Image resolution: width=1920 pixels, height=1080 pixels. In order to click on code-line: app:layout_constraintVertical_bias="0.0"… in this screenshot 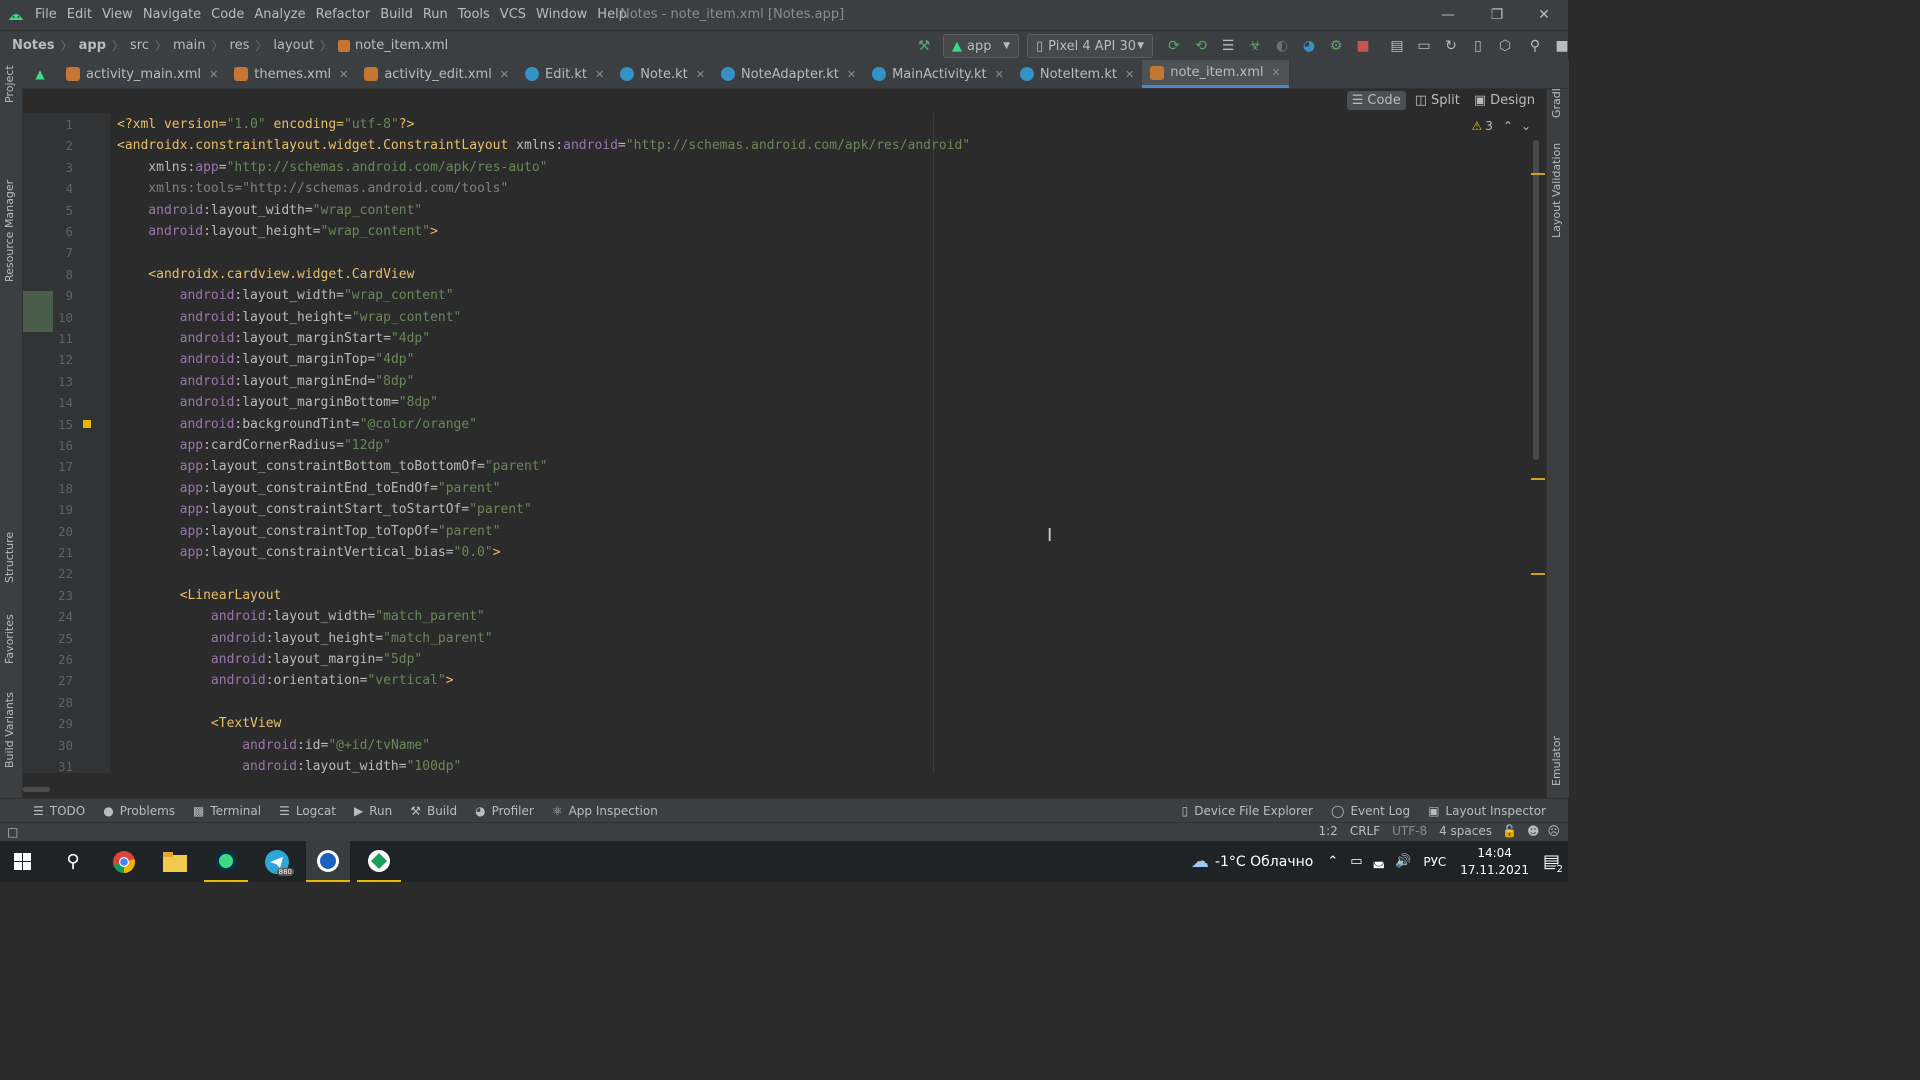, I will do `click(309, 552)`.